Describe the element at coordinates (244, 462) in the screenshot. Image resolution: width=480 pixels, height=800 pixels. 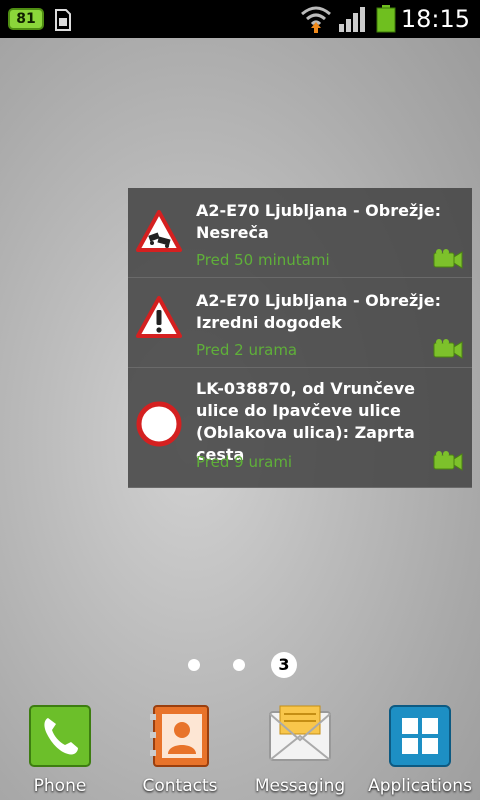
I see `item-time: Pred 9 urami` at that location.